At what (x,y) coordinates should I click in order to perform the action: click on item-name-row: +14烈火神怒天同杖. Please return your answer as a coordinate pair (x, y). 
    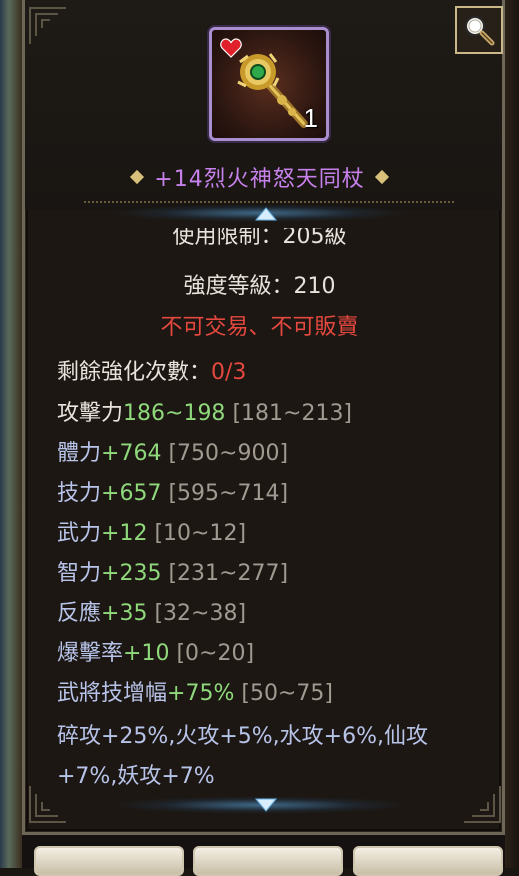
    Looking at the image, I should click on (259, 177).